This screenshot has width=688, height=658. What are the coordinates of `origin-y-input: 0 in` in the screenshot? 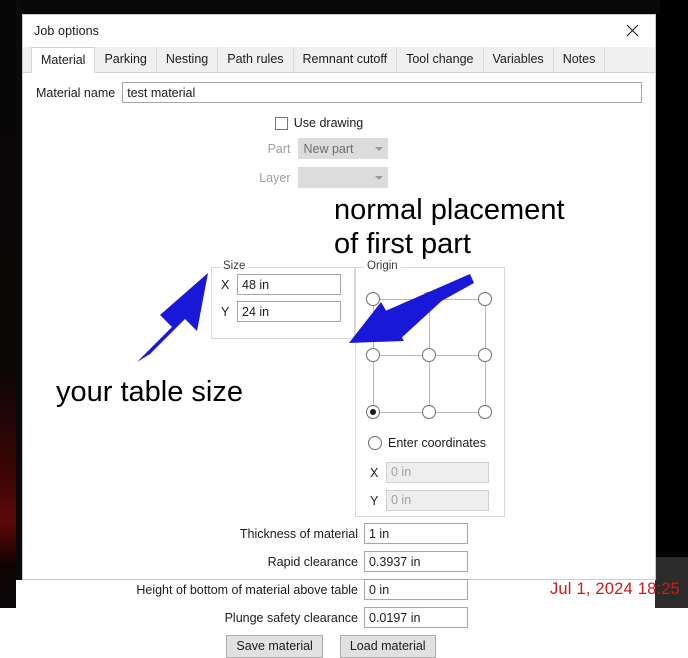 It's located at (437, 500).